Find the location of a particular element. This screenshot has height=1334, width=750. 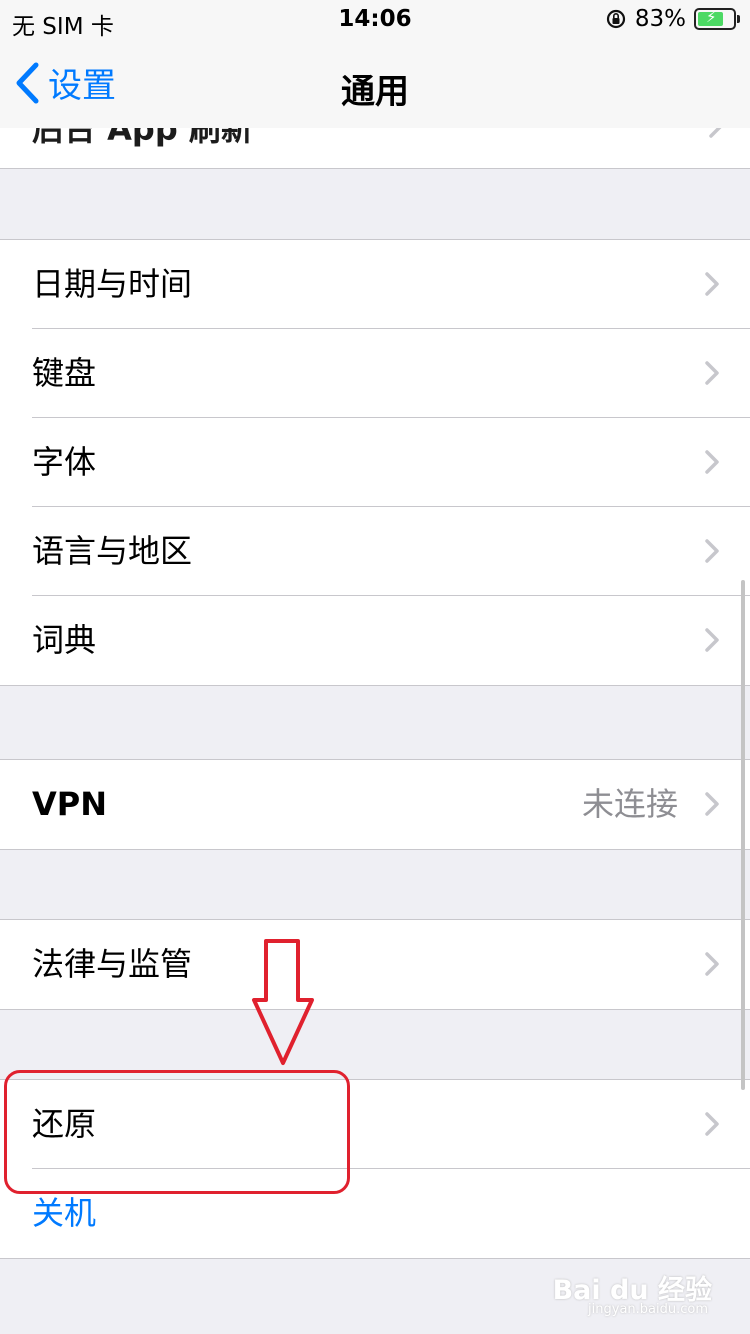

row-fonts: 字体 is located at coordinates (375, 462).